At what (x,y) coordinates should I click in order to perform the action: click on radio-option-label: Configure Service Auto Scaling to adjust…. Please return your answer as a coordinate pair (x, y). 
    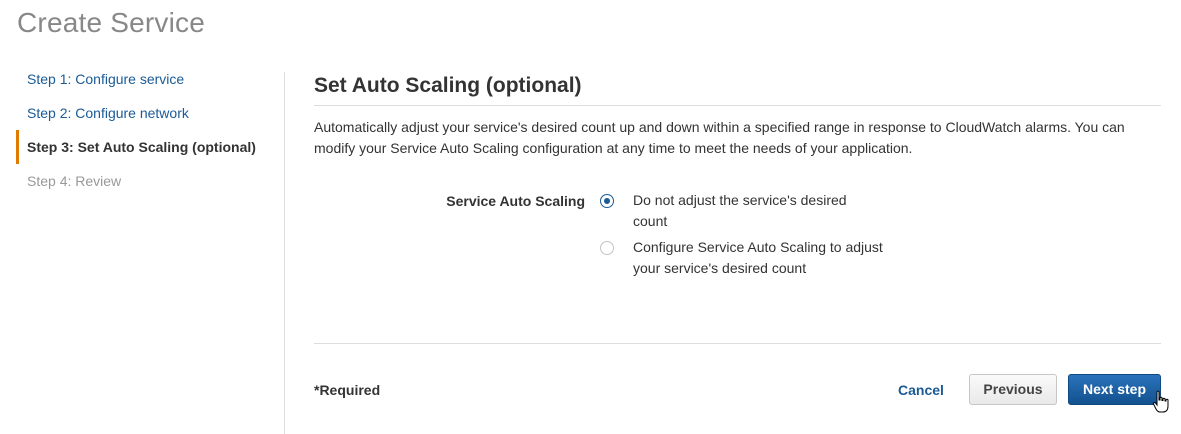
    Looking at the image, I should click on (758, 258).